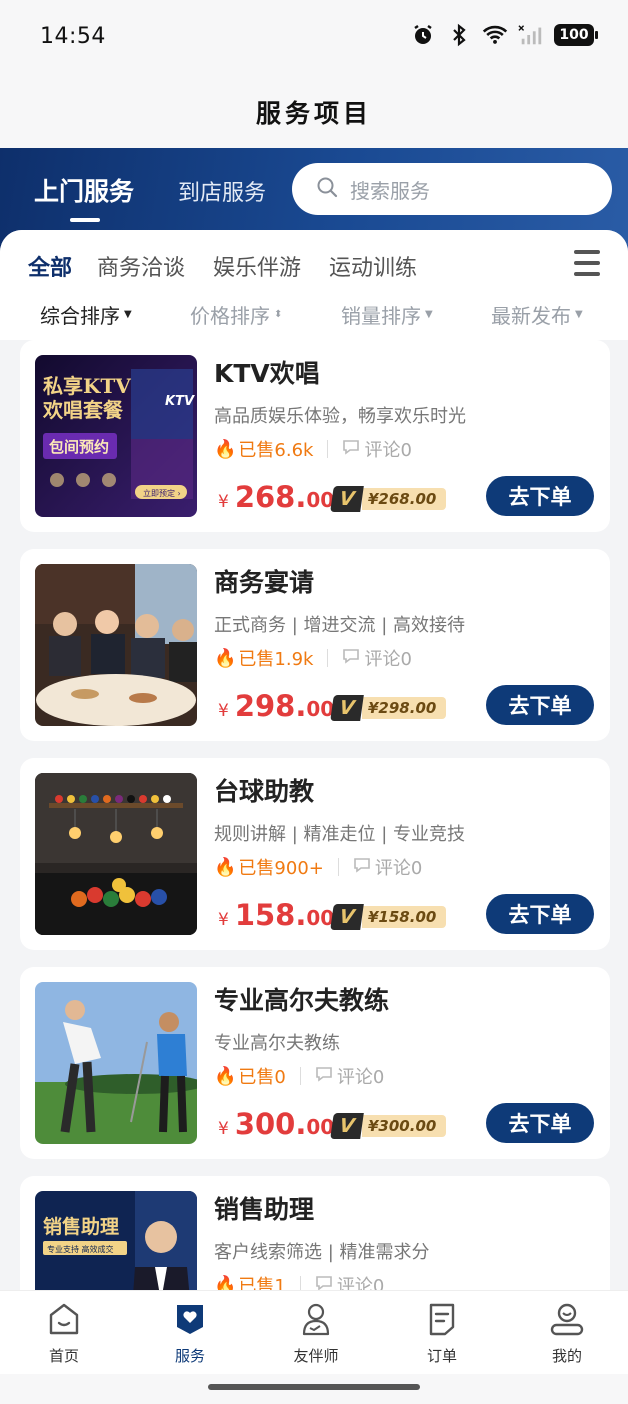  I want to click on category-sports: 运动训练, so click(373, 266).